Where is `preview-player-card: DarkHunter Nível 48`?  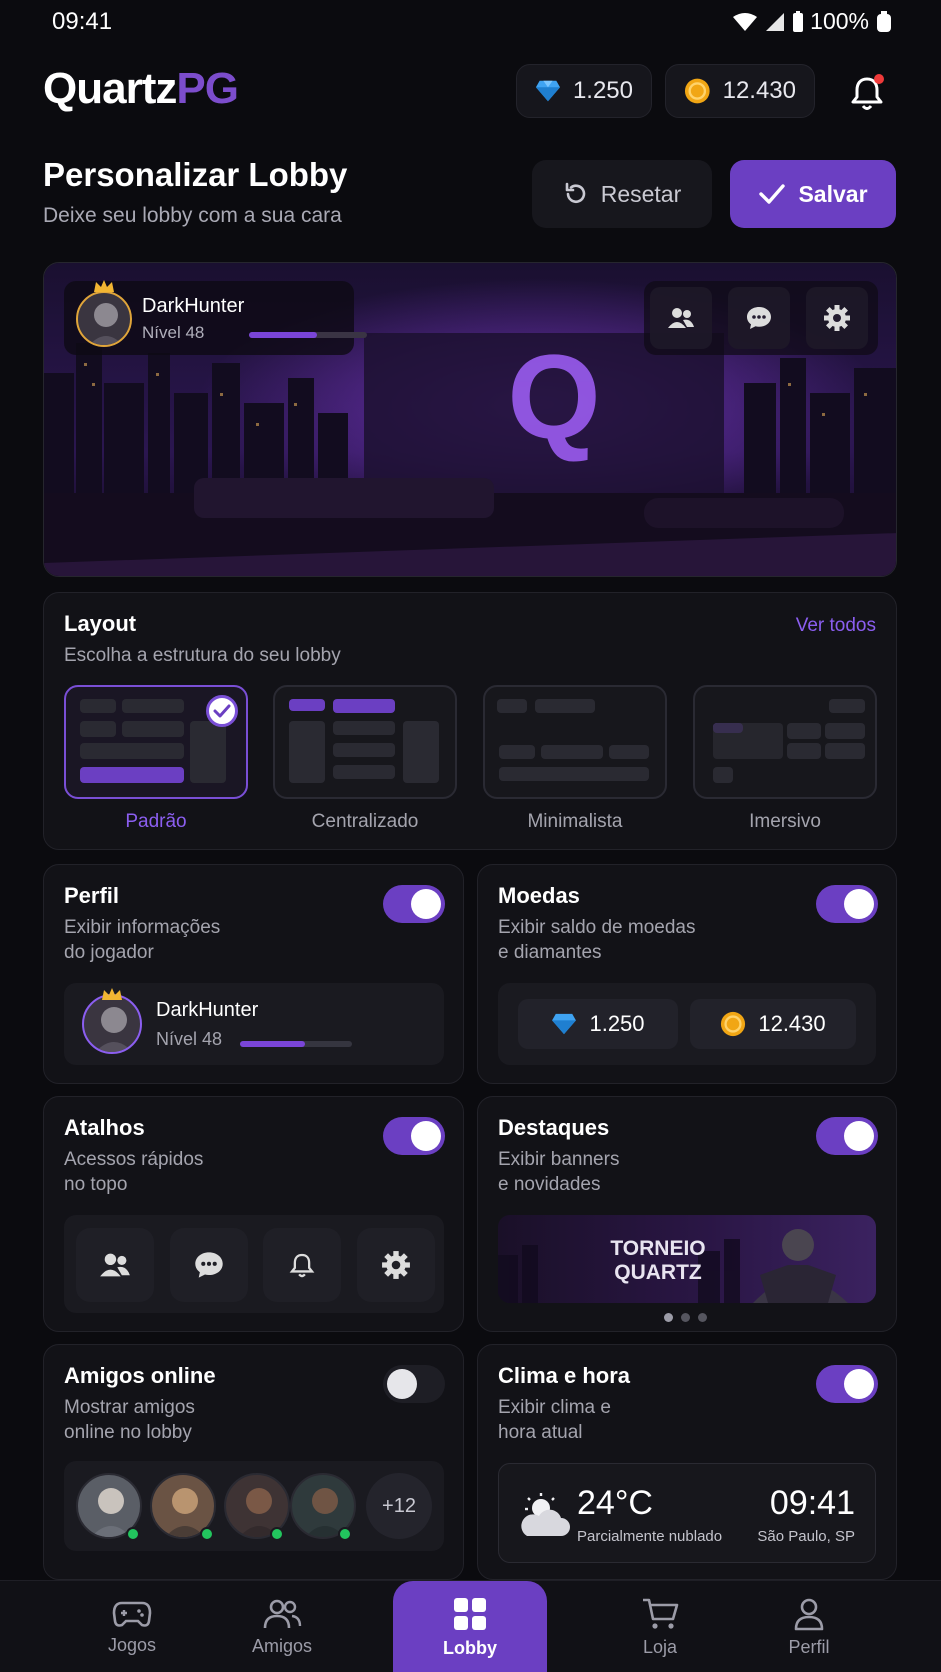
preview-player-card: DarkHunter Nível 48 is located at coordinates (215, 317).